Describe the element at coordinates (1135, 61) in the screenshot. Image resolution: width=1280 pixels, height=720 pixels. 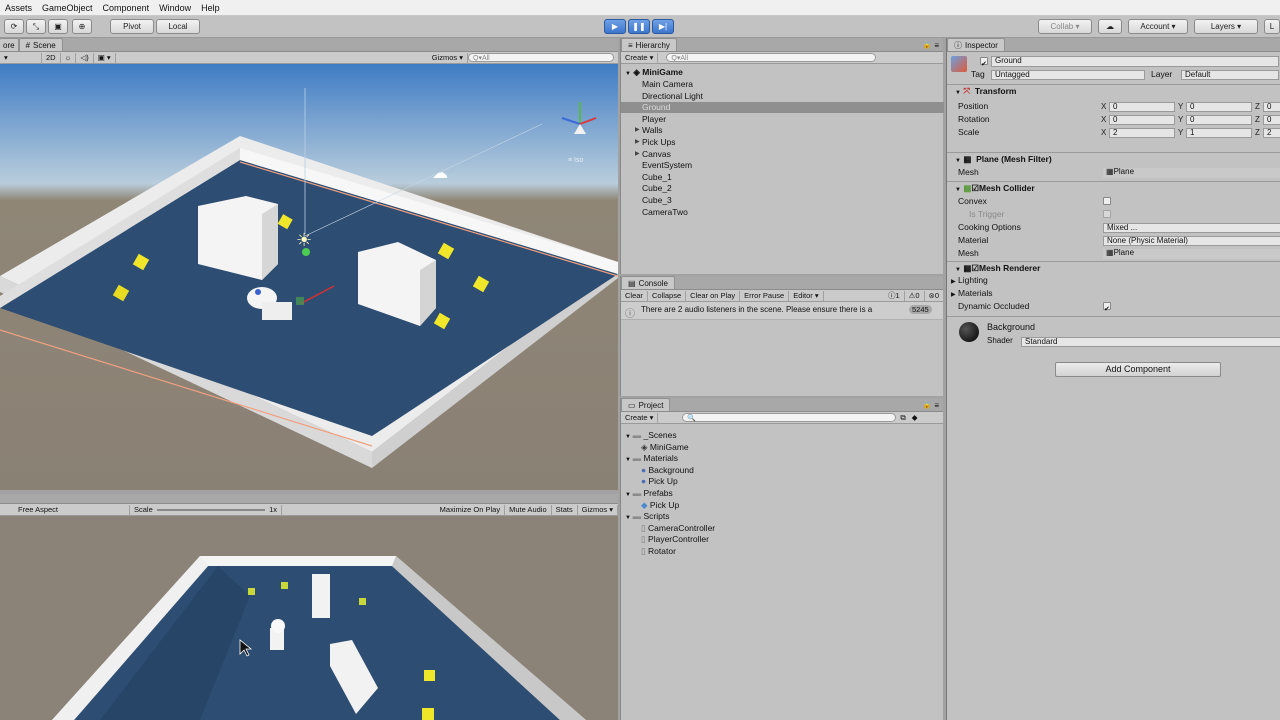
I see `object-name-field: Ground` at that location.